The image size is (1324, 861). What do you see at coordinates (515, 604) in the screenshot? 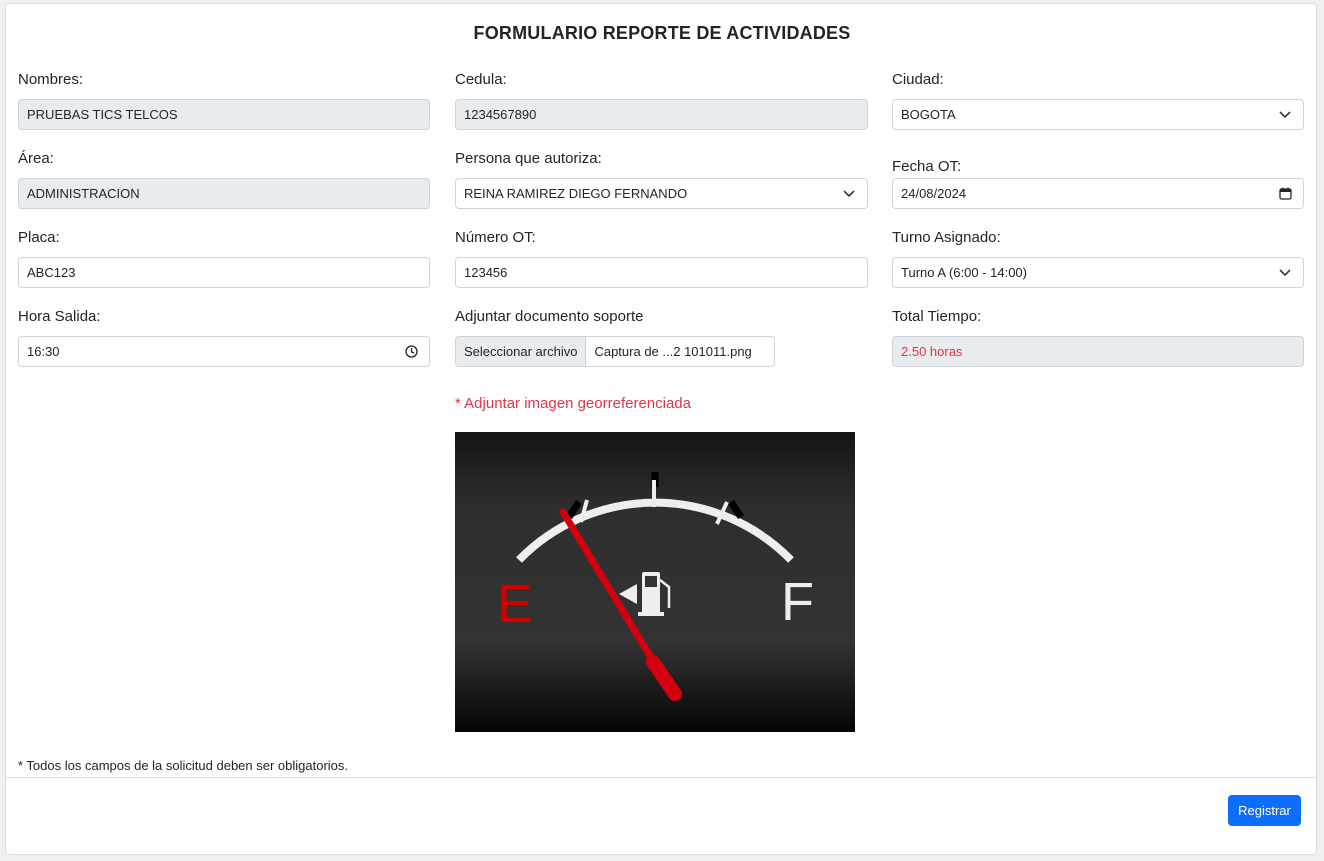
I see `gauge-empty-label: E` at bounding box center [515, 604].